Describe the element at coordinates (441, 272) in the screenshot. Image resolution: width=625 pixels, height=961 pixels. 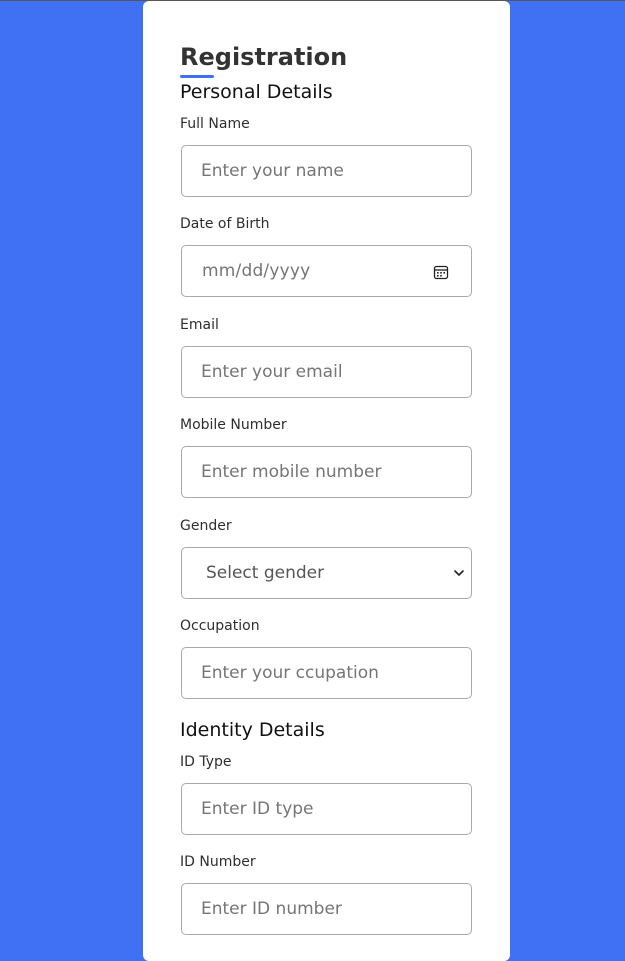
I see `calendar-icon` at that location.